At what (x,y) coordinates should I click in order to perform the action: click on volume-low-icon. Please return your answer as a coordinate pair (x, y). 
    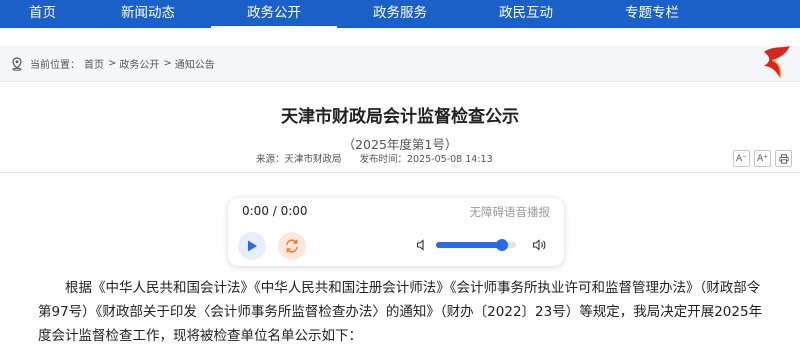
    Looking at the image, I should click on (422, 245).